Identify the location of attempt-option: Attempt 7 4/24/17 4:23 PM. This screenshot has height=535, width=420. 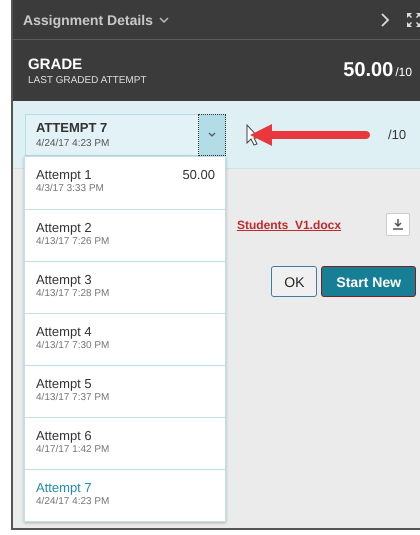
(125, 495).